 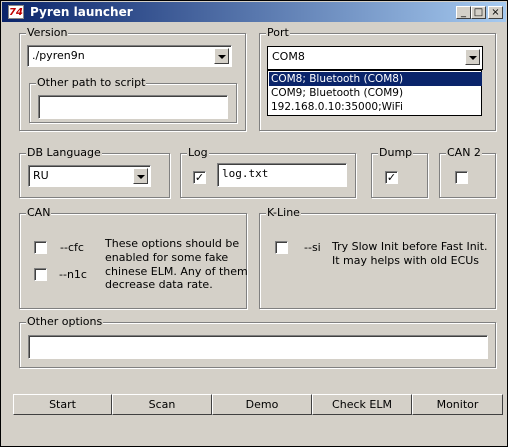 I want to click on app-icon: 74, so click(x=16, y=12).